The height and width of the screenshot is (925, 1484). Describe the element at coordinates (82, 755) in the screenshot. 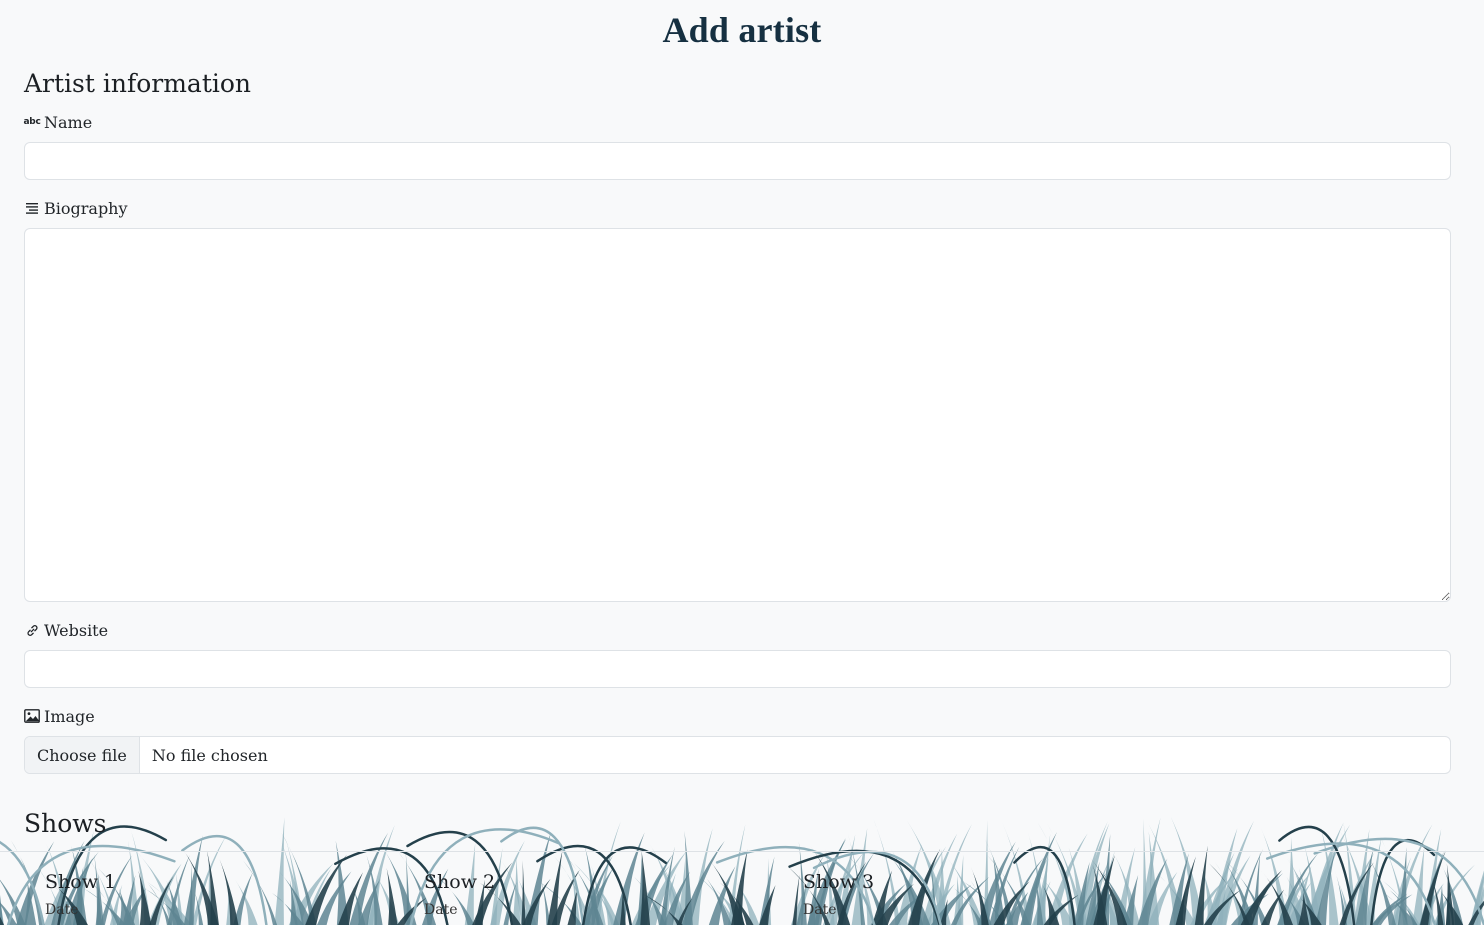

I see `choose-file-button: Choose file` at that location.